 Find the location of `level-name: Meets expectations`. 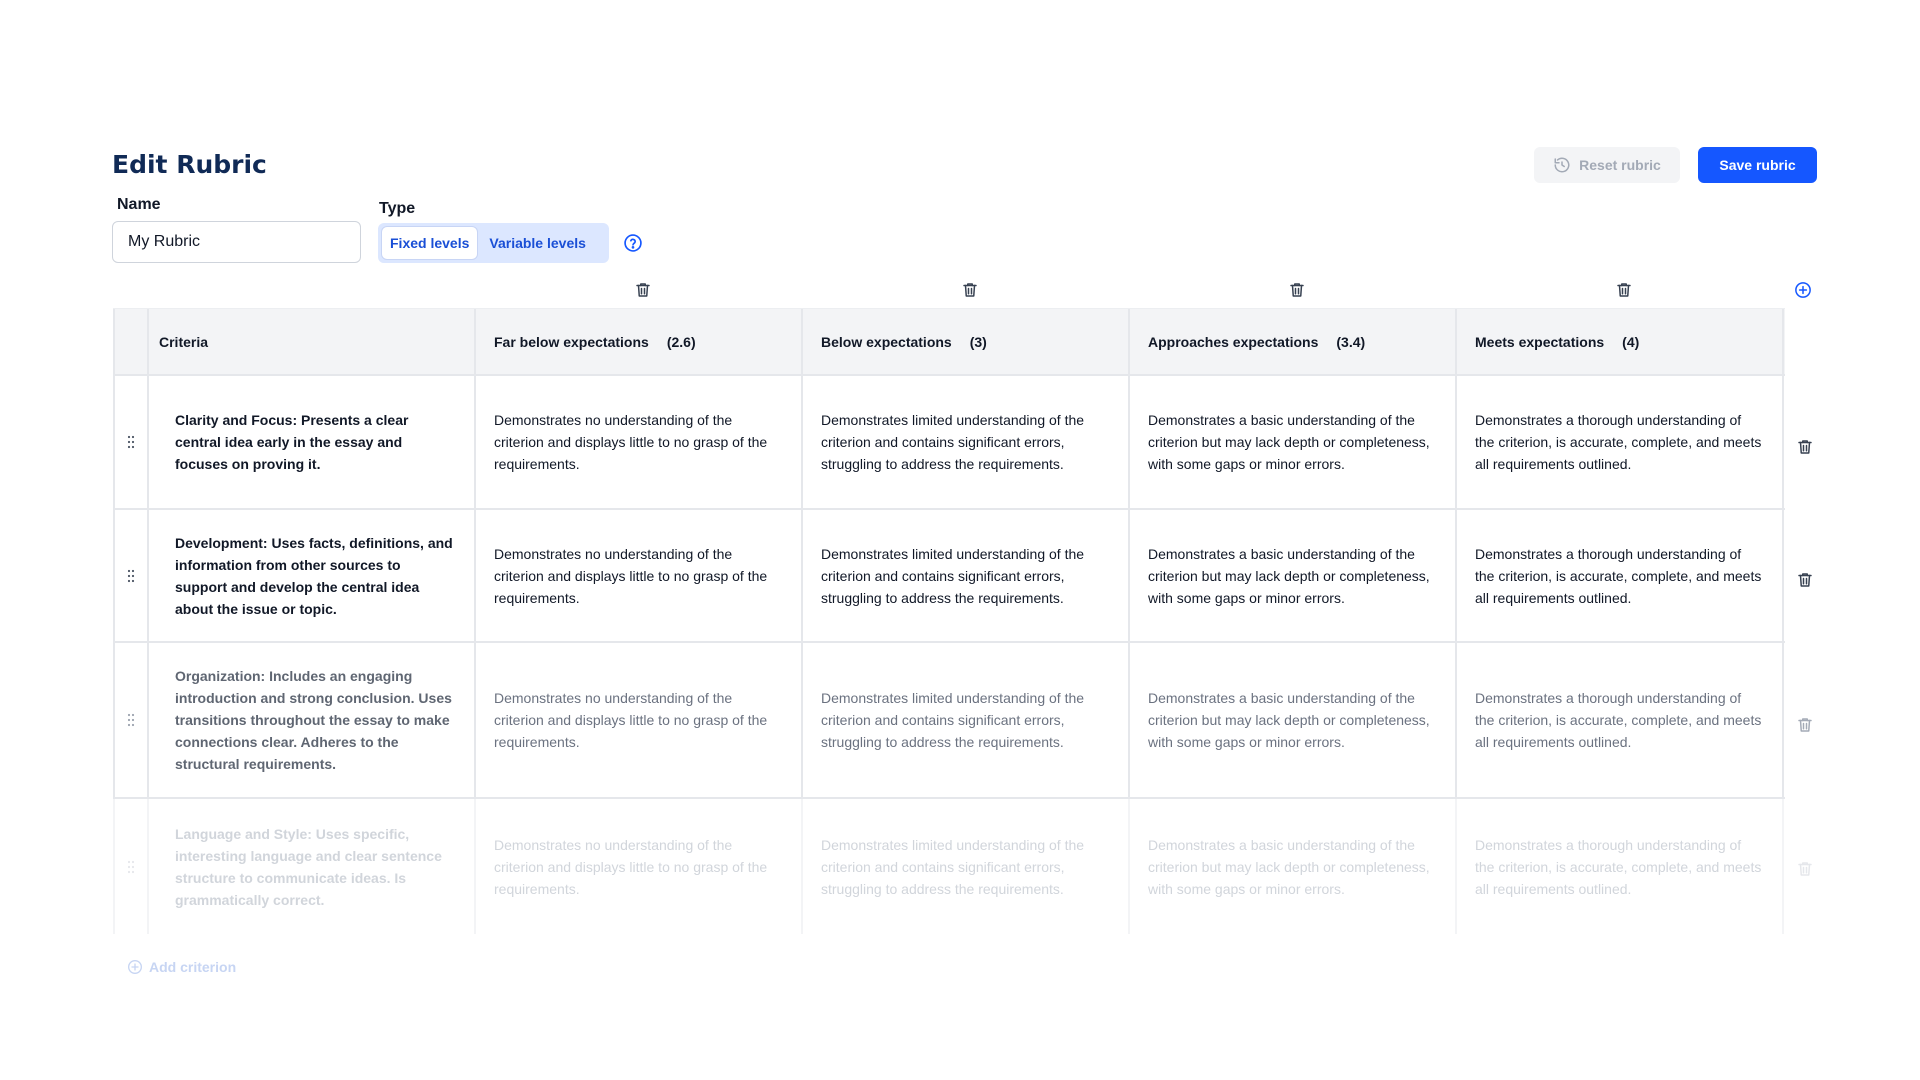

level-name: Meets expectations is located at coordinates (1540, 341).